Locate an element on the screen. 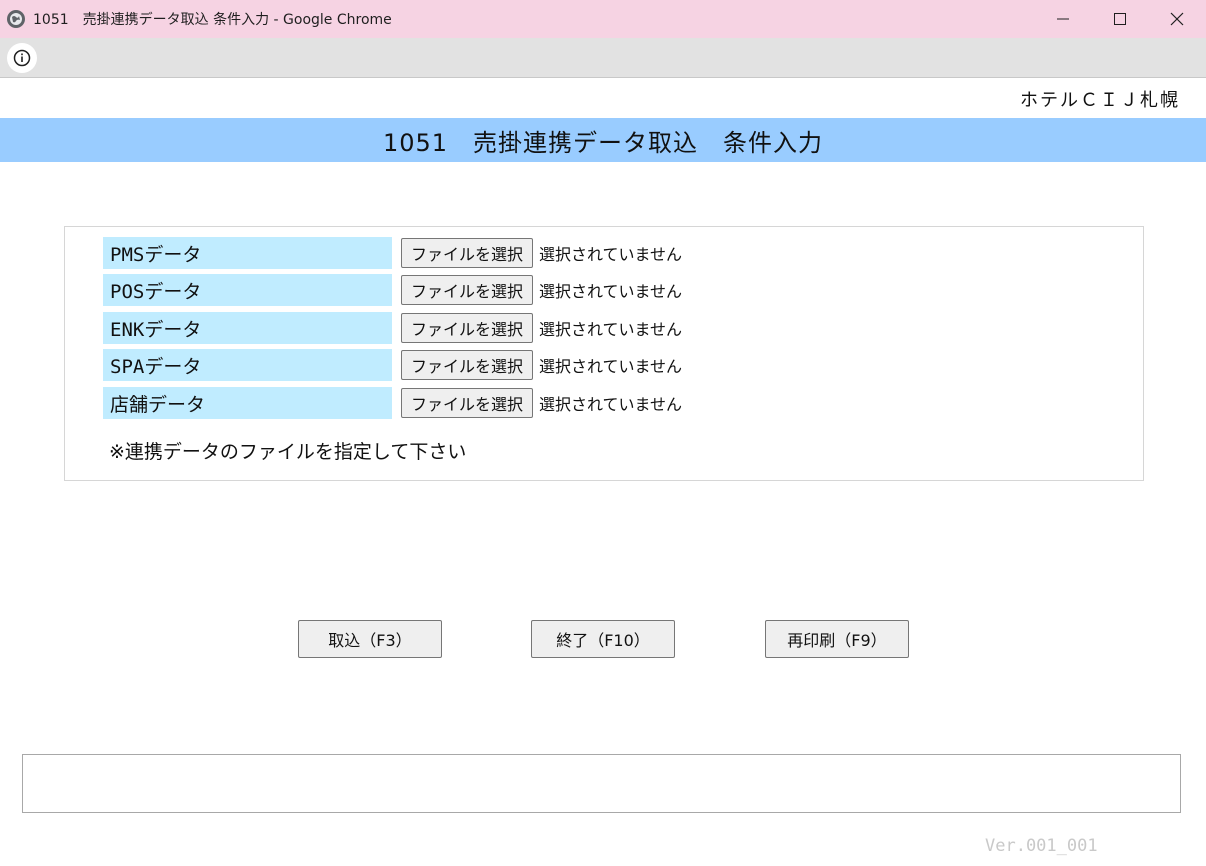  file-row-label: 店舗データ is located at coordinates (247, 403).